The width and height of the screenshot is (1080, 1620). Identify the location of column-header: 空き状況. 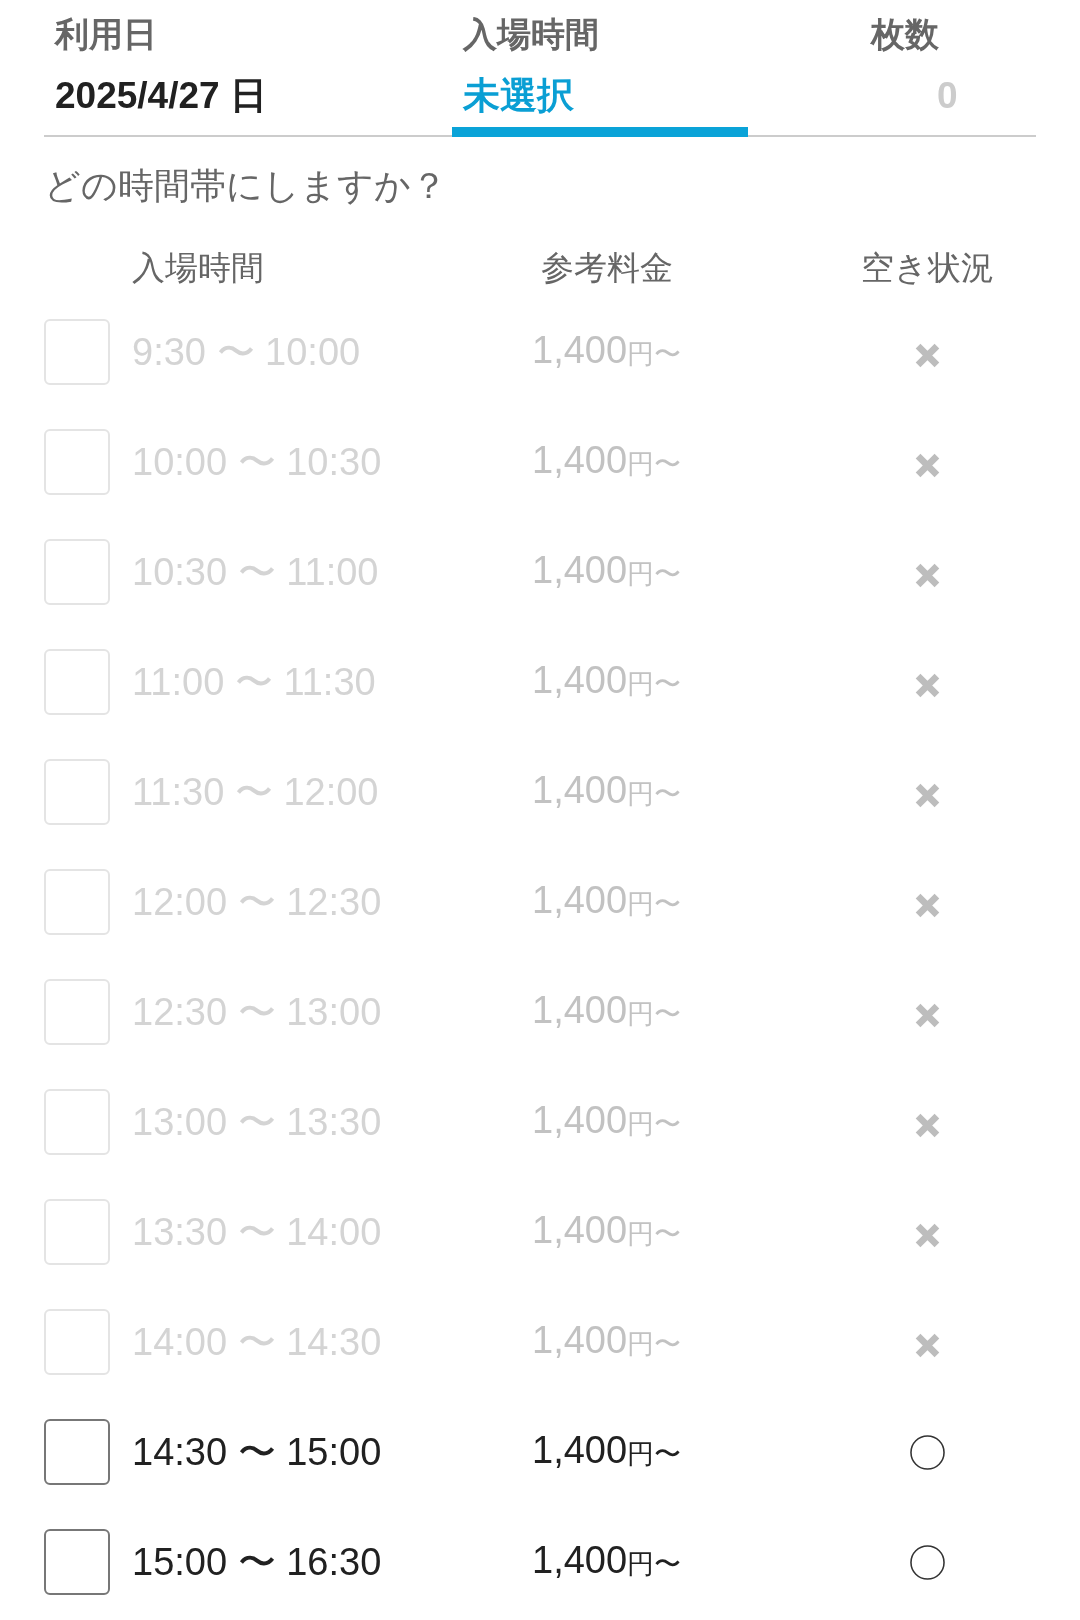
(927, 268).